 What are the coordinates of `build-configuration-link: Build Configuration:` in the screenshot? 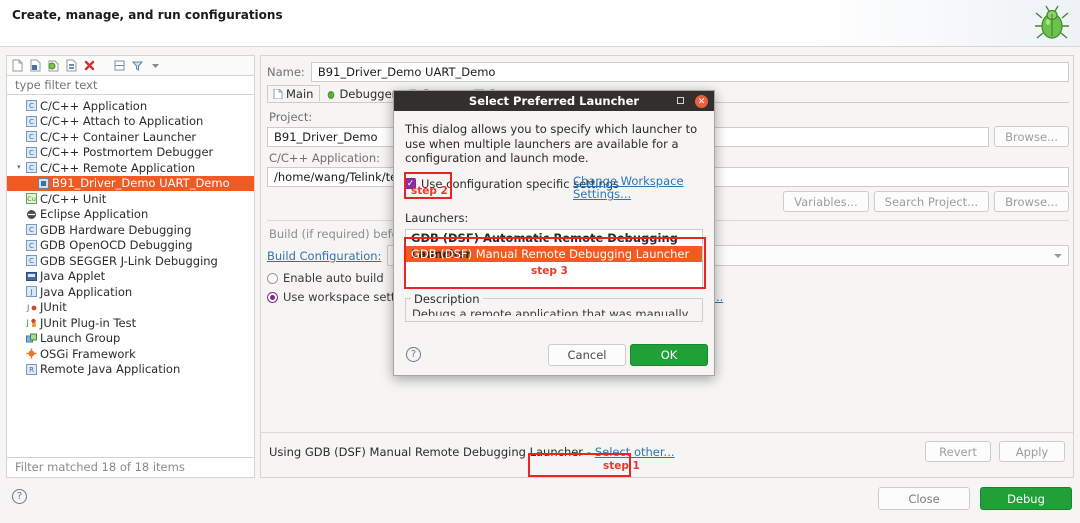 It's located at (324, 256).